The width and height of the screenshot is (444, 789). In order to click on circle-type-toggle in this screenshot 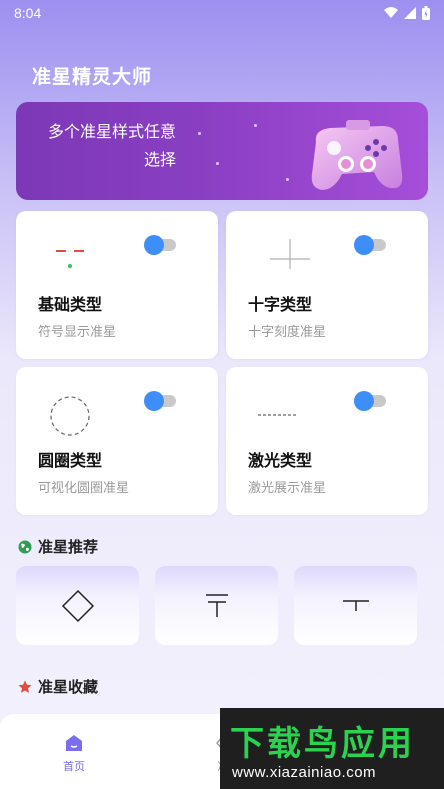, I will do `click(161, 401)`.